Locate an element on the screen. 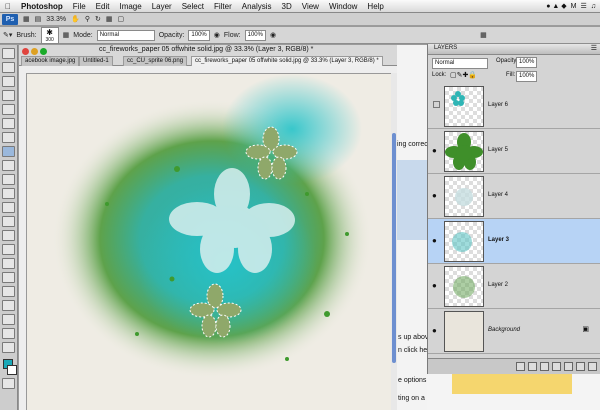  3d-orbit-tool-icon is located at coordinates (8, 319).